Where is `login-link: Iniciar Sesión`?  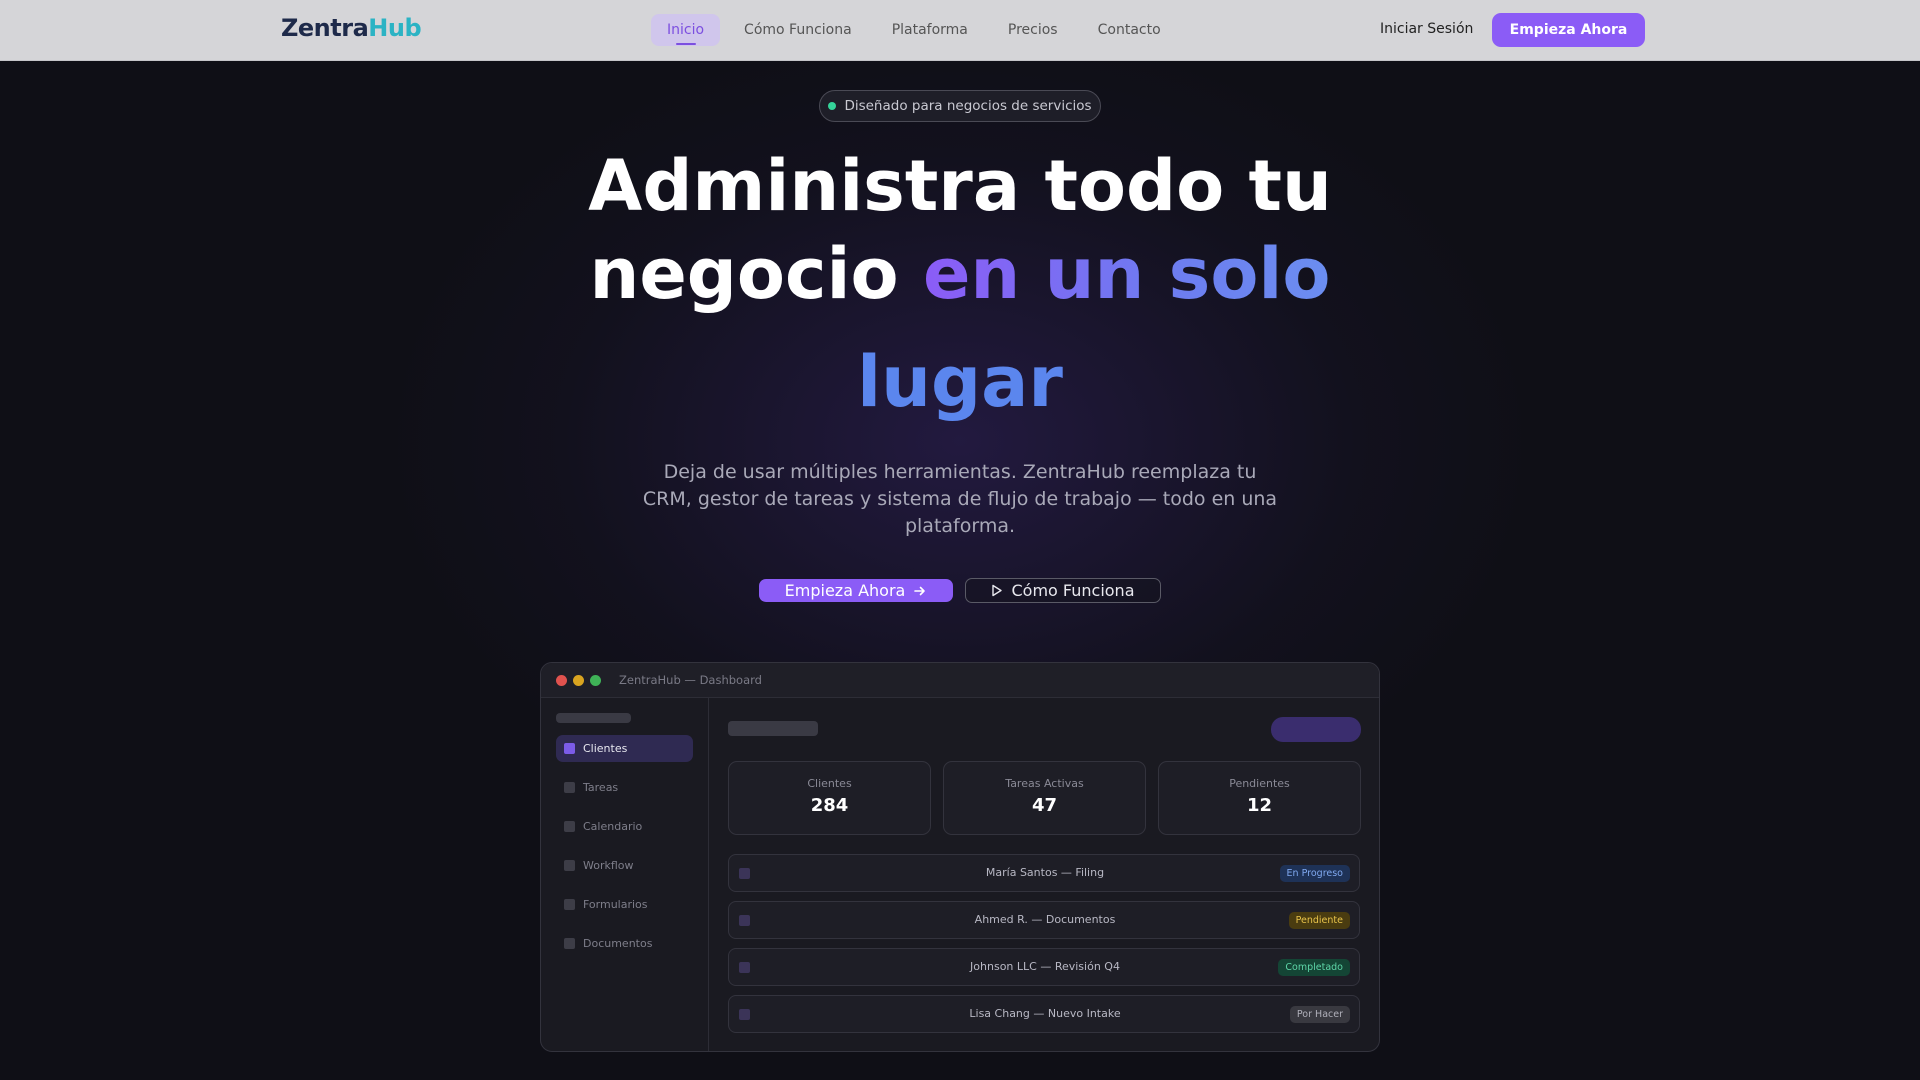
login-link: Iniciar Sesión is located at coordinates (1426, 29).